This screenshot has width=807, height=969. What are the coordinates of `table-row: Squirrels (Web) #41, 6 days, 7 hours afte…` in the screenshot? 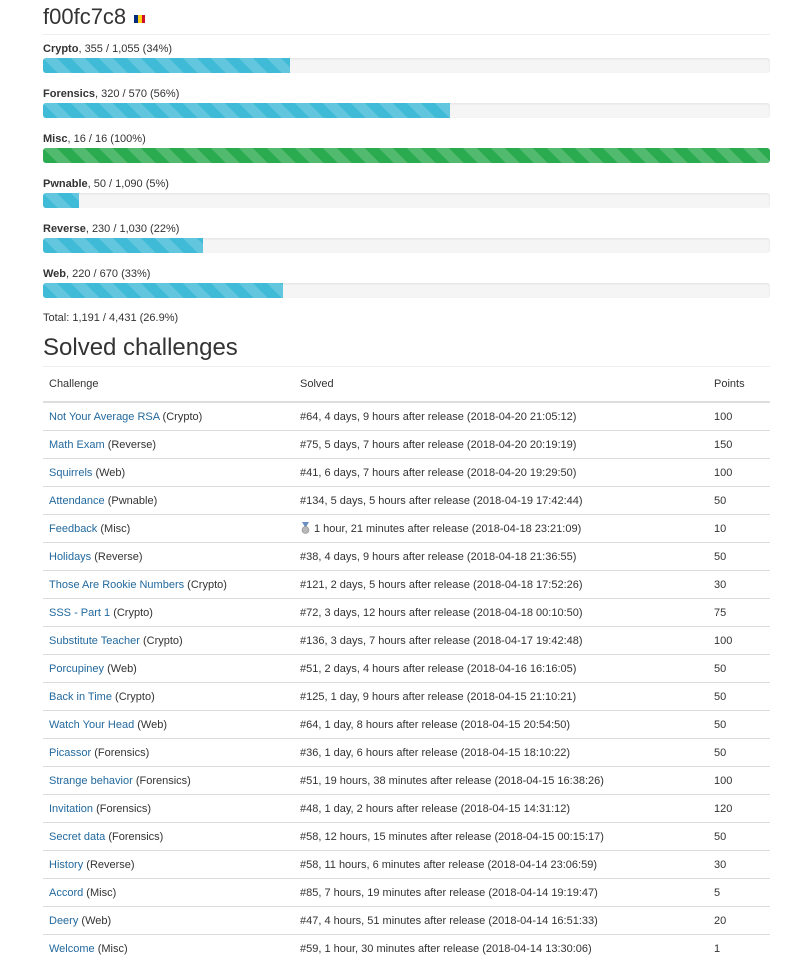 It's located at (406, 472).